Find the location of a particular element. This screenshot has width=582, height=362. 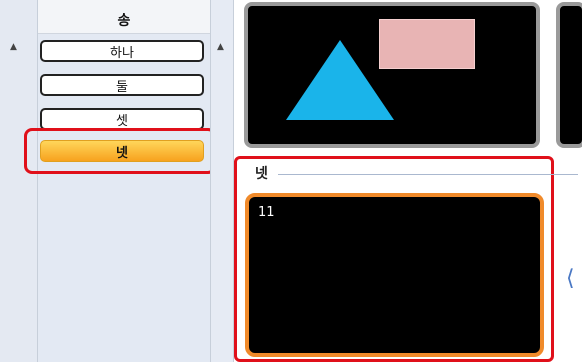

section-label: 넷 is located at coordinates (261, 174).